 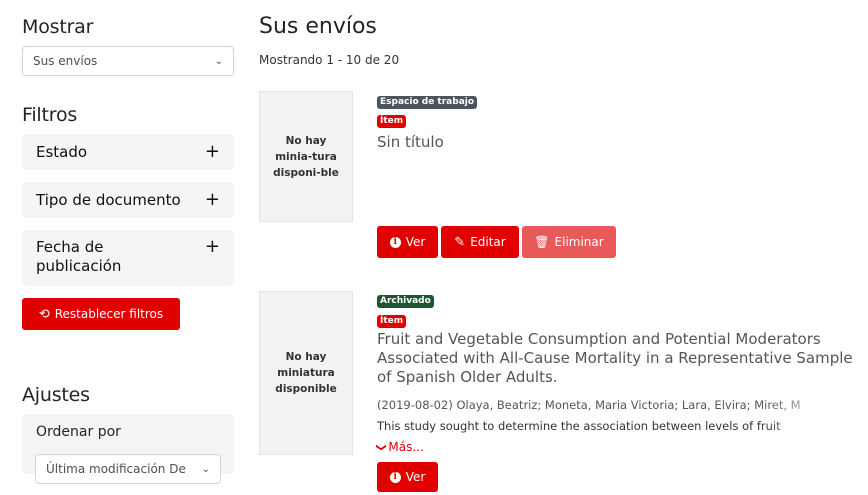 I want to click on filters-heading: Filtros, so click(x=50, y=115).